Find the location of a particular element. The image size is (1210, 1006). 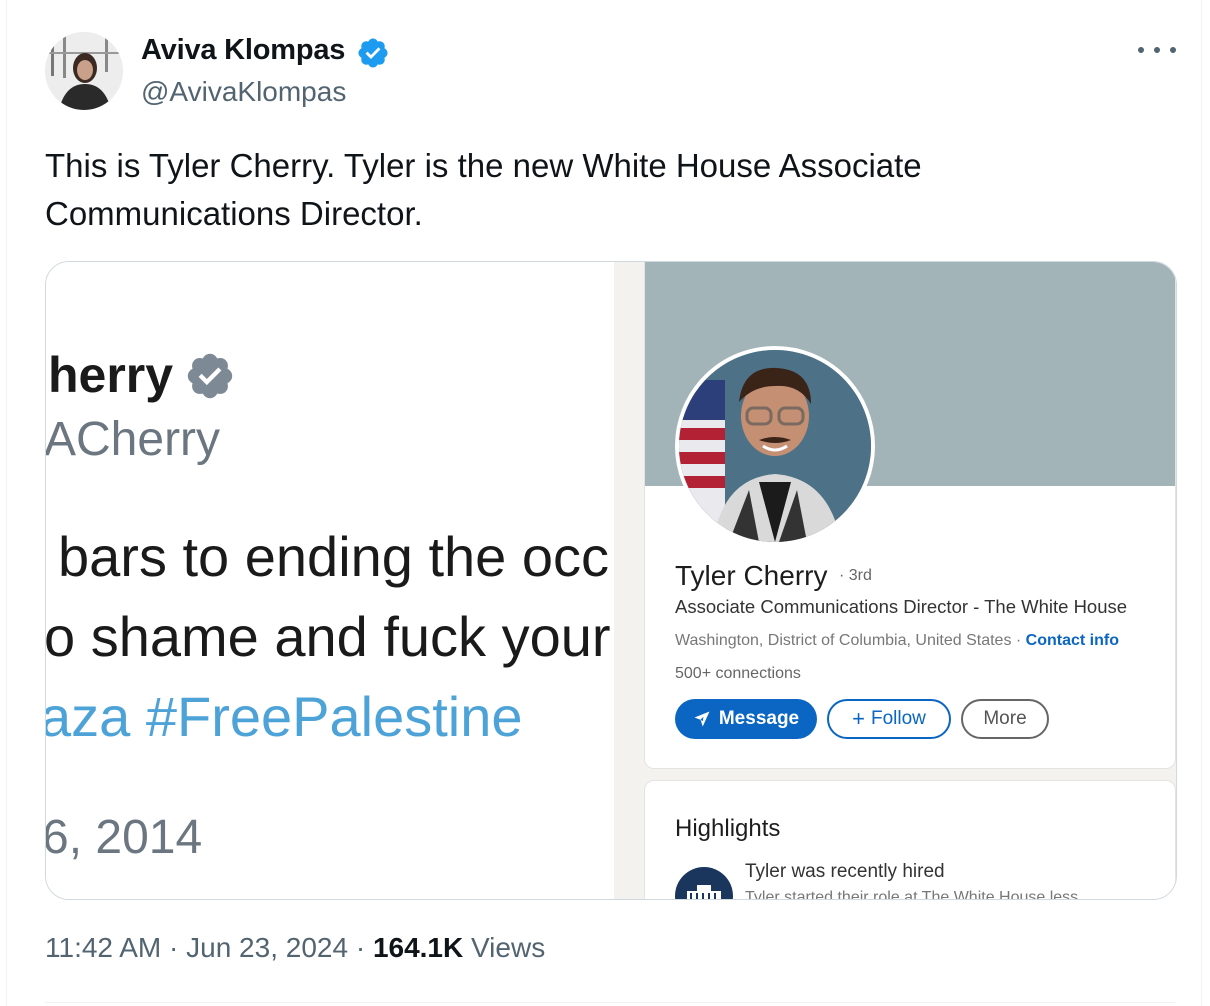

white-house-emblem is located at coordinates (704, 892).